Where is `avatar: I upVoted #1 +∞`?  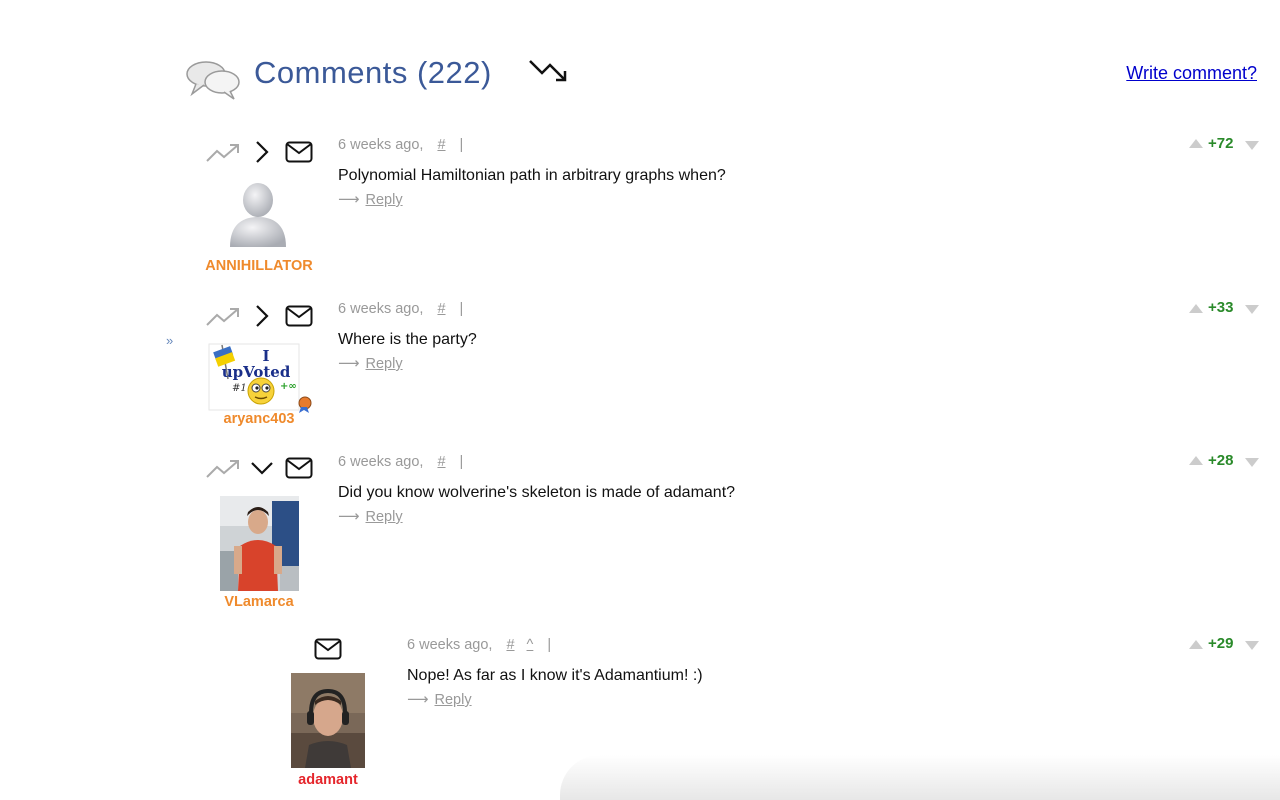
avatar: I upVoted #1 +∞ is located at coordinates (263, 378).